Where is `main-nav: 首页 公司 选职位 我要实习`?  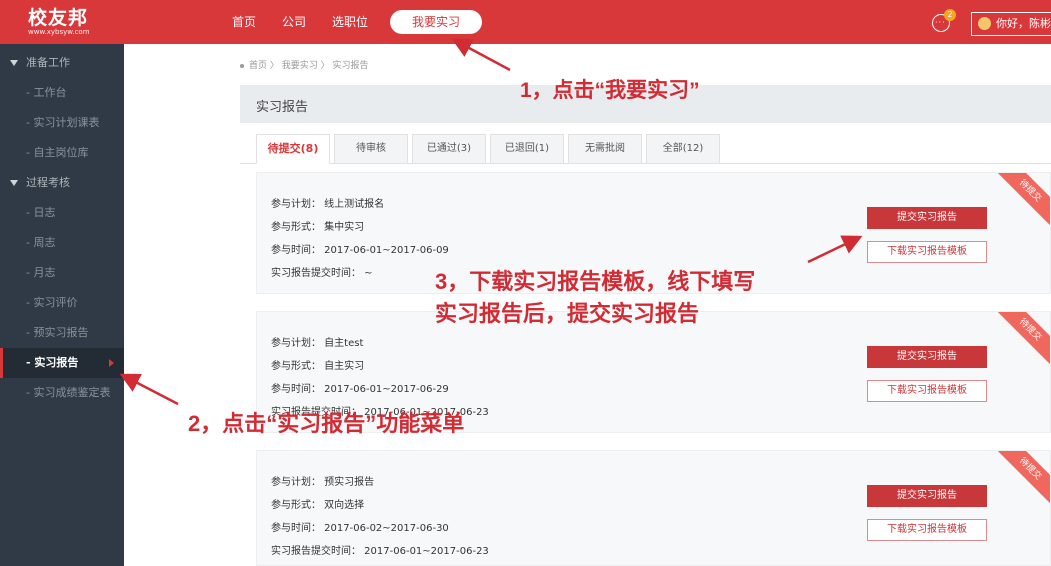
main-nav: 首页 公司 选职位 我要实习 is located at coordinates (370, 22).